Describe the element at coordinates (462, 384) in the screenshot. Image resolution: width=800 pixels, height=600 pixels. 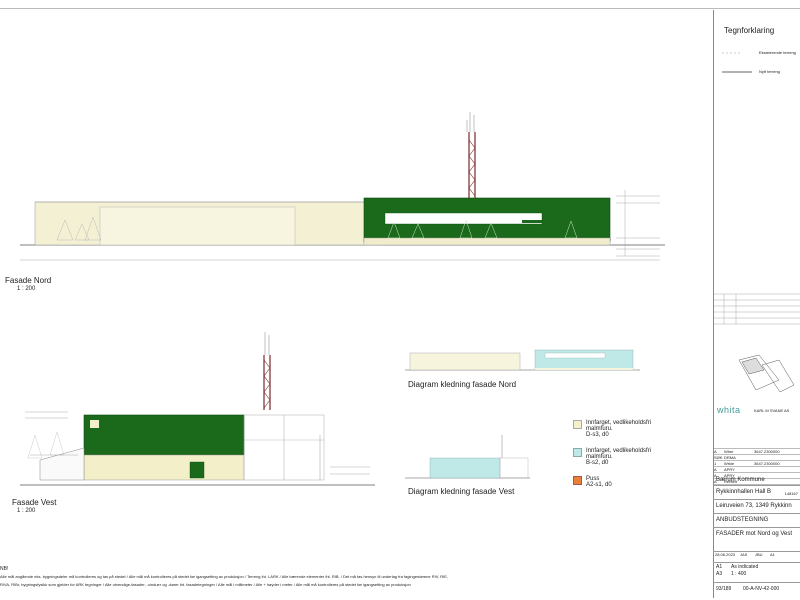
I see `diagram-nord-title: Diagram kledning fasade Nord` at that location.